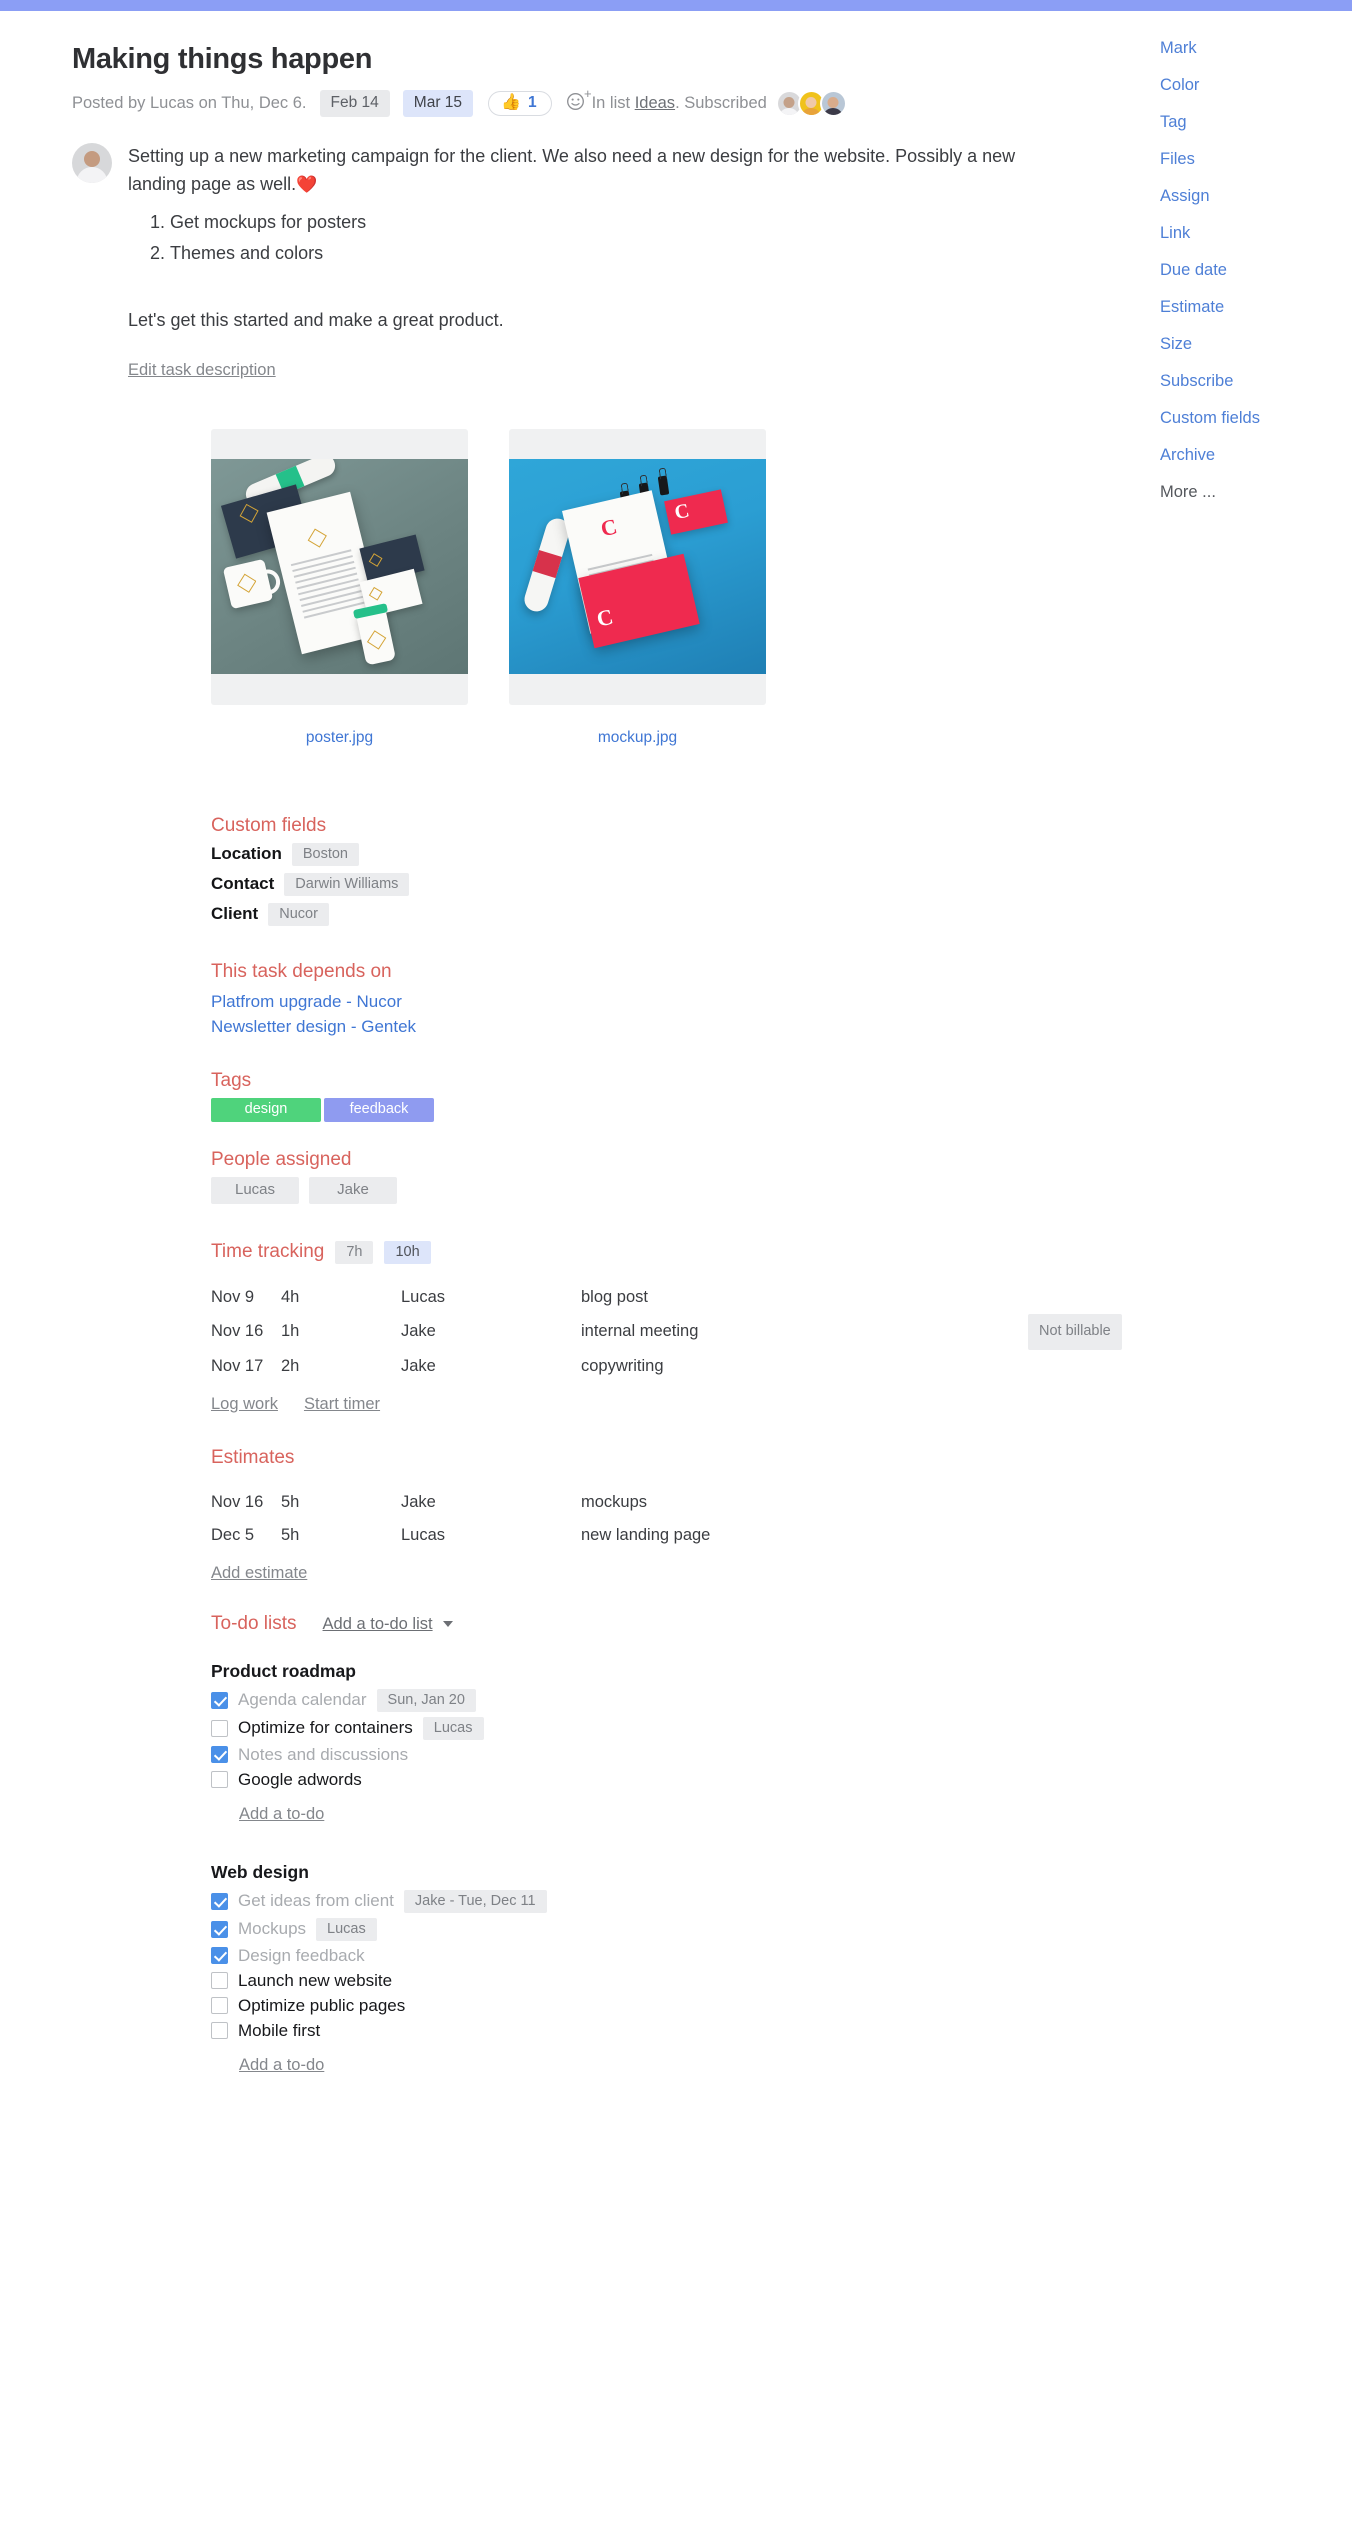 The image size is (1352, 2546). What do you see at coordinates (347, 884) in the screenshot?
I see `custom-field-value: Darwin Williams` at bounding box center [347, 884].